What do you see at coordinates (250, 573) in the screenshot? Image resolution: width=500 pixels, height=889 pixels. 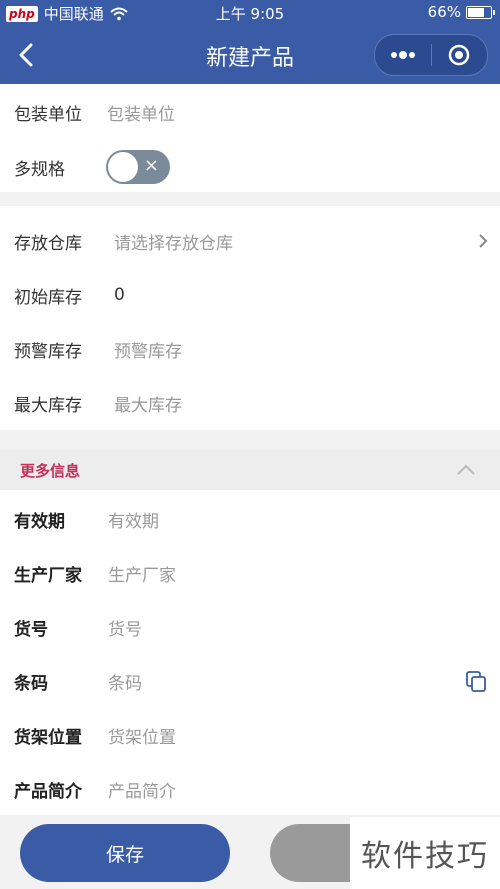 I see `manufacturer-row: 生产厂家 生产厂家` at bounding box center [250, 573].